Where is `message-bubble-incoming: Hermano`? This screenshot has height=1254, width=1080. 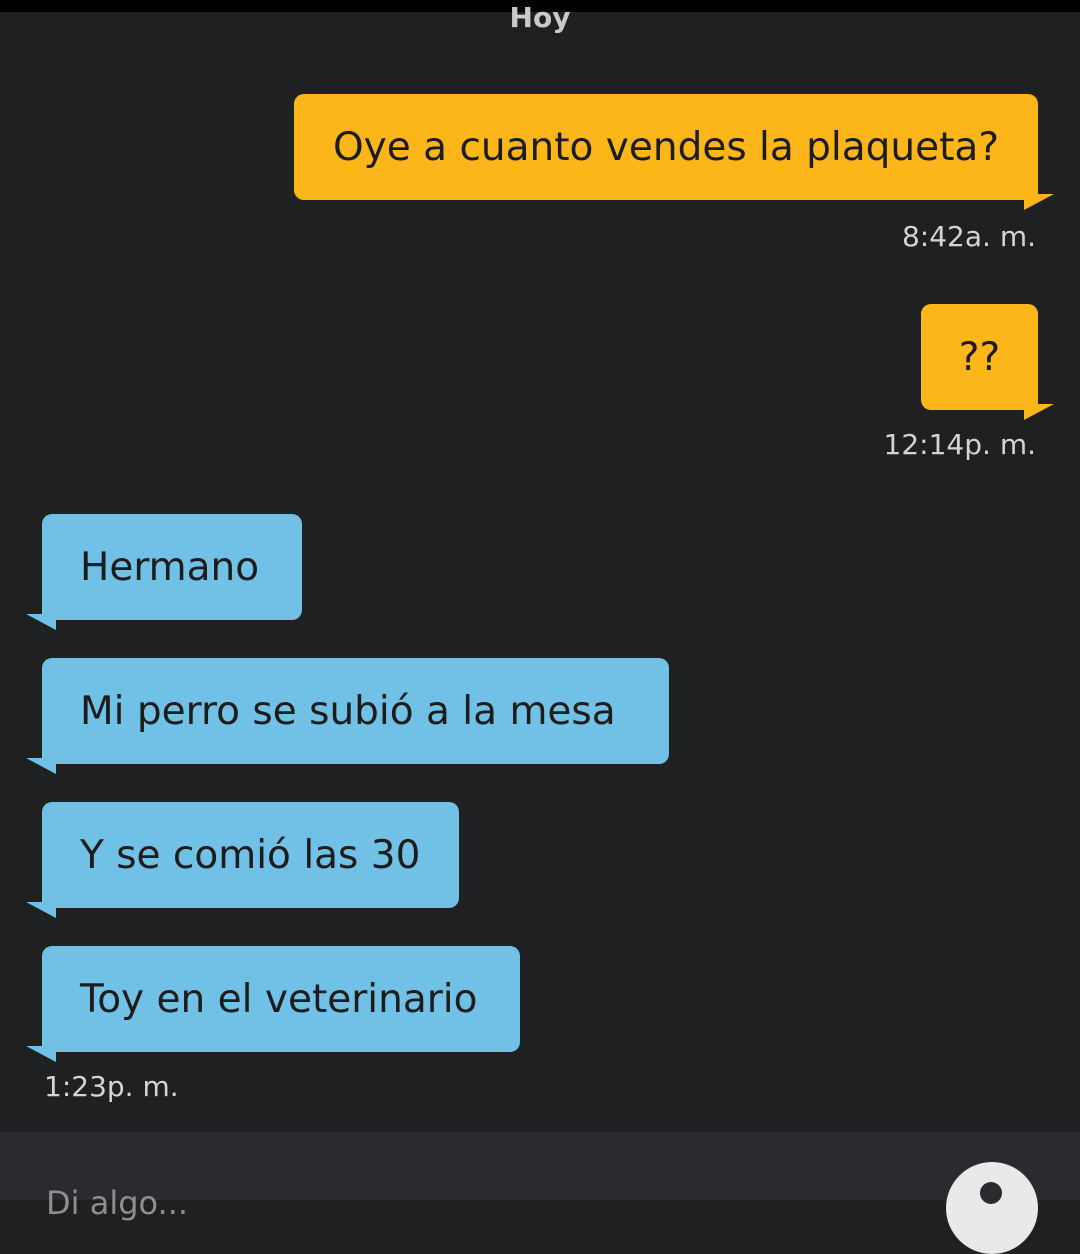 message-bubble-incoming: Hermano is located at coordinates (164, 572).